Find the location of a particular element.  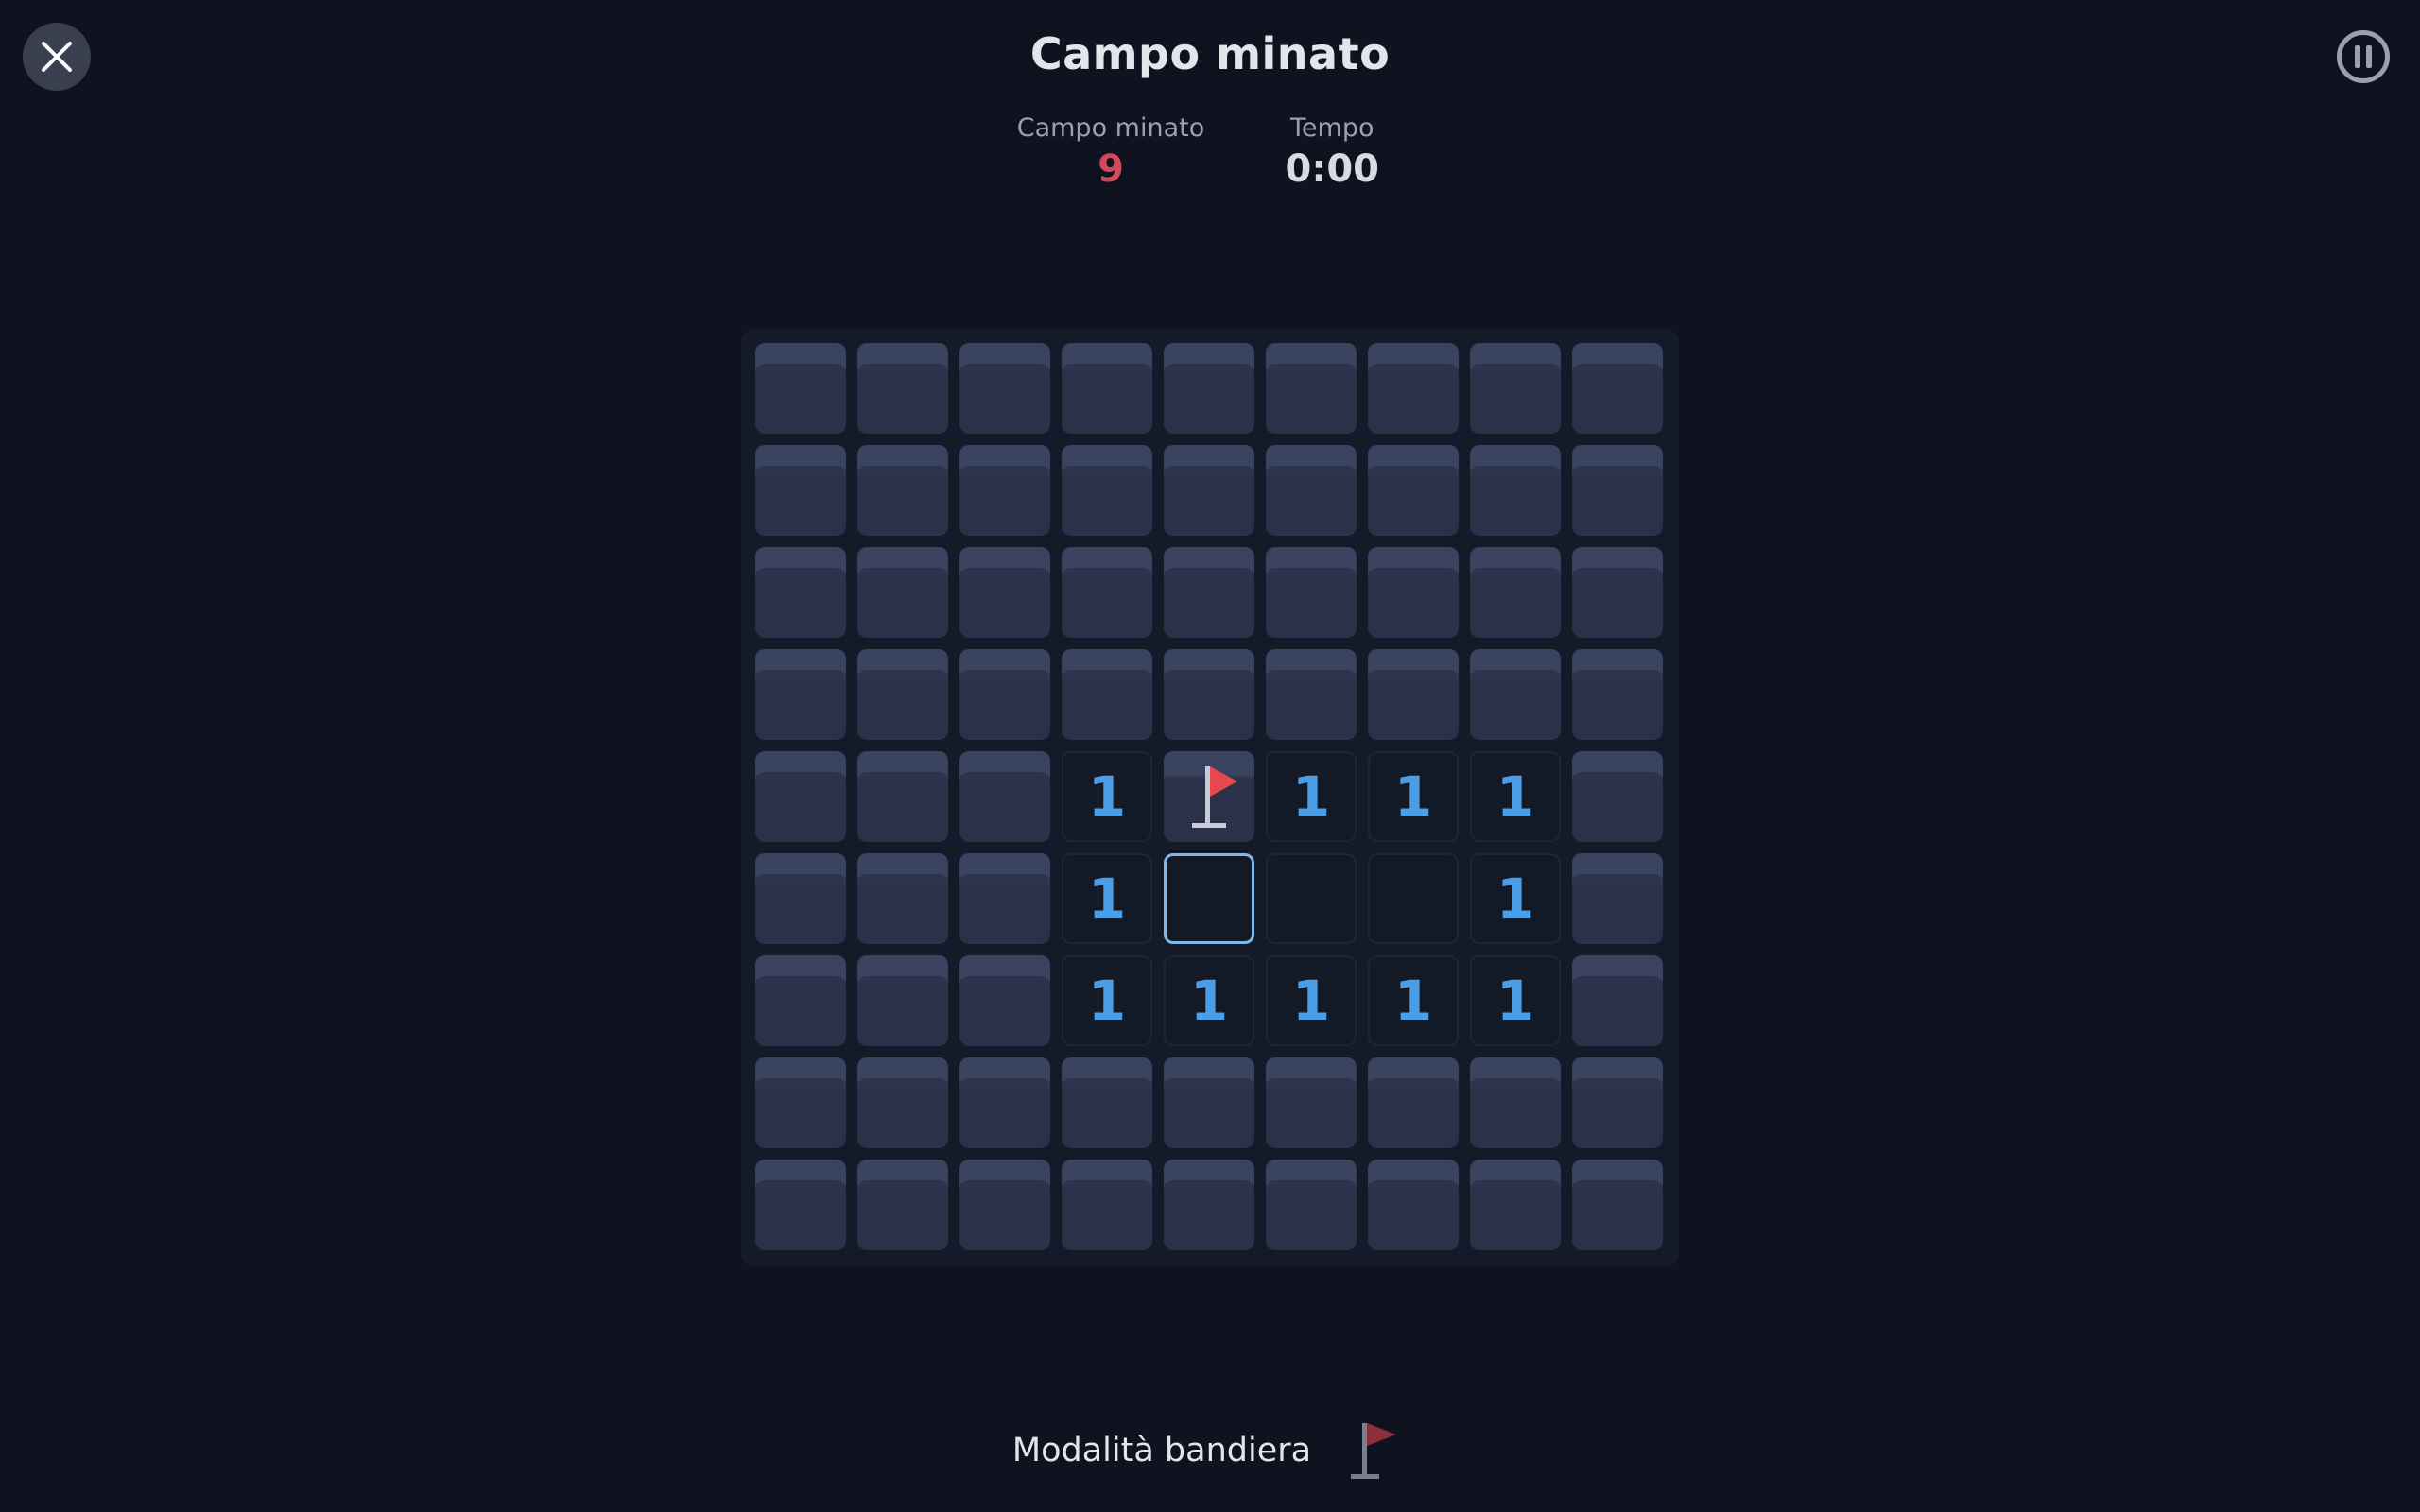

flag-mode-toggle is located at coordinates (1377, 1451).